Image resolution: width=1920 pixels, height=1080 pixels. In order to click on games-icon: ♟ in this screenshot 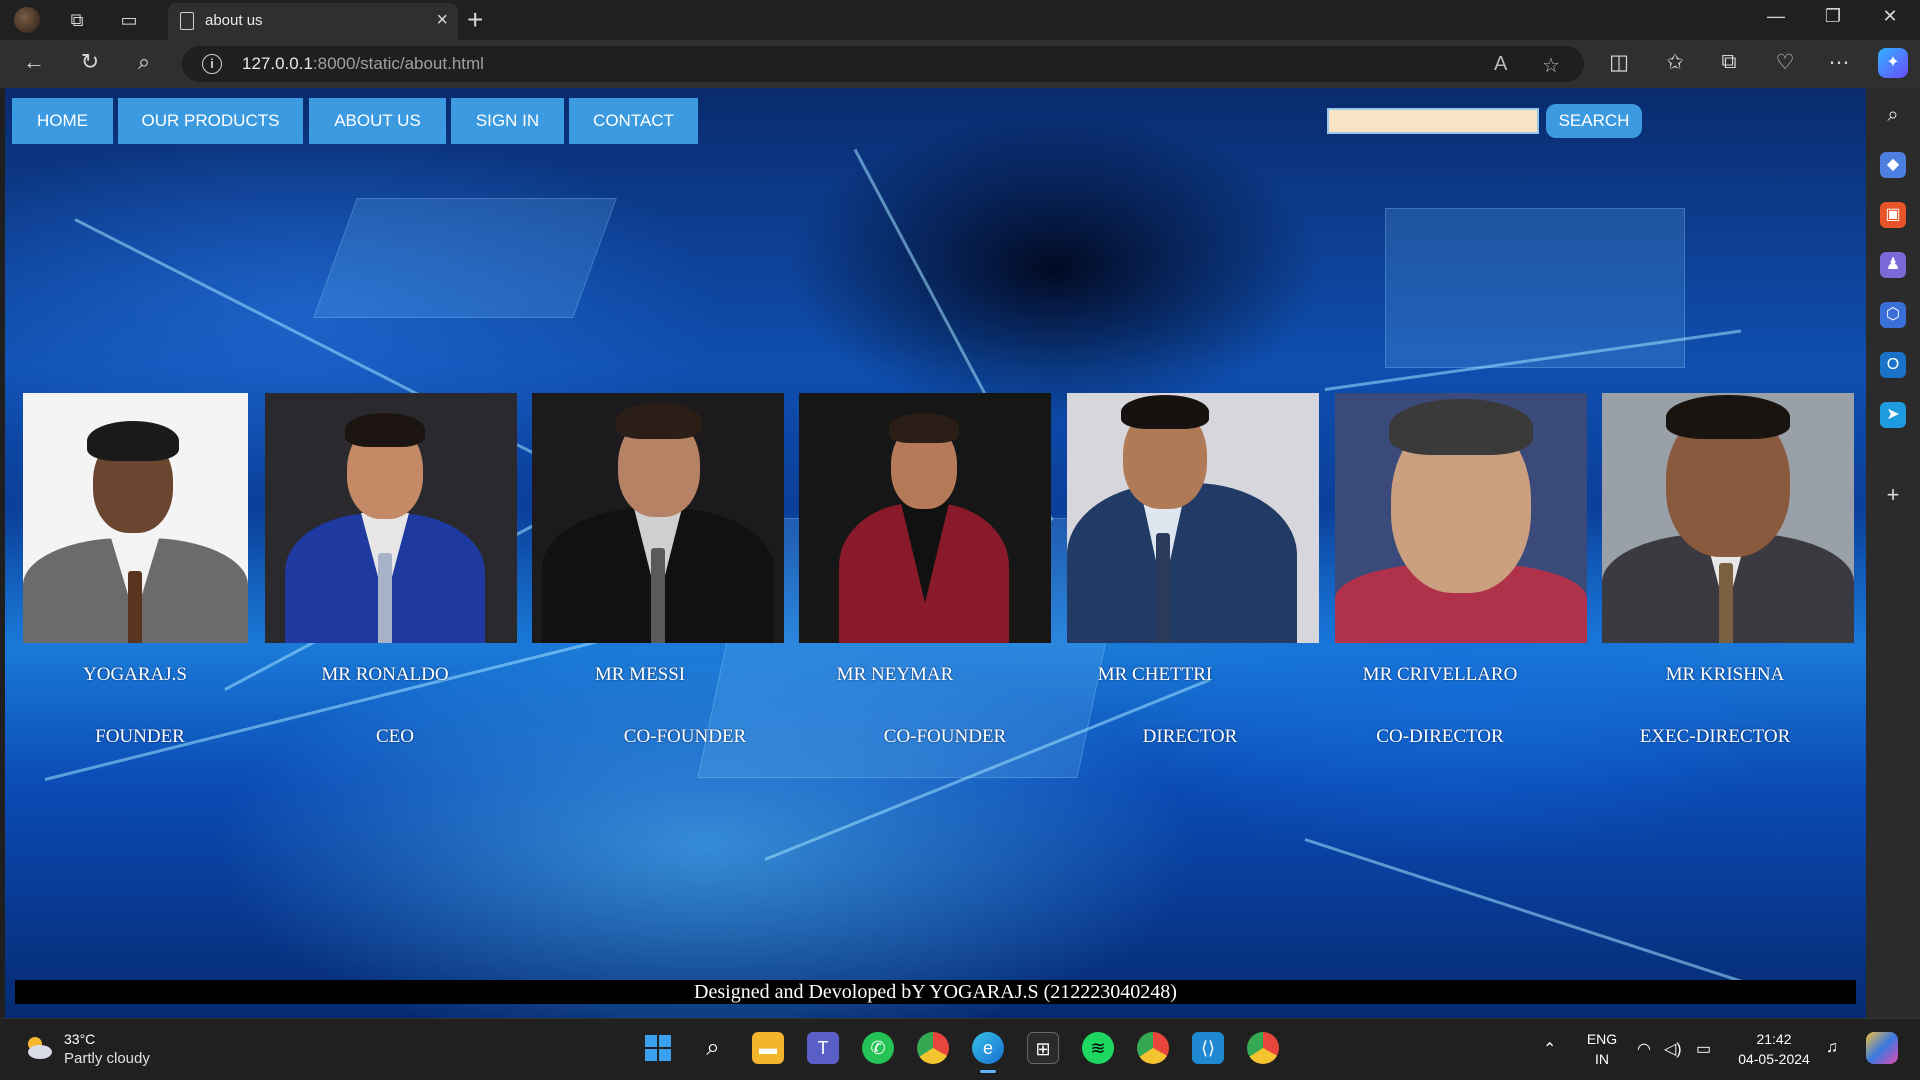, I will do `click(1893, 265)`.